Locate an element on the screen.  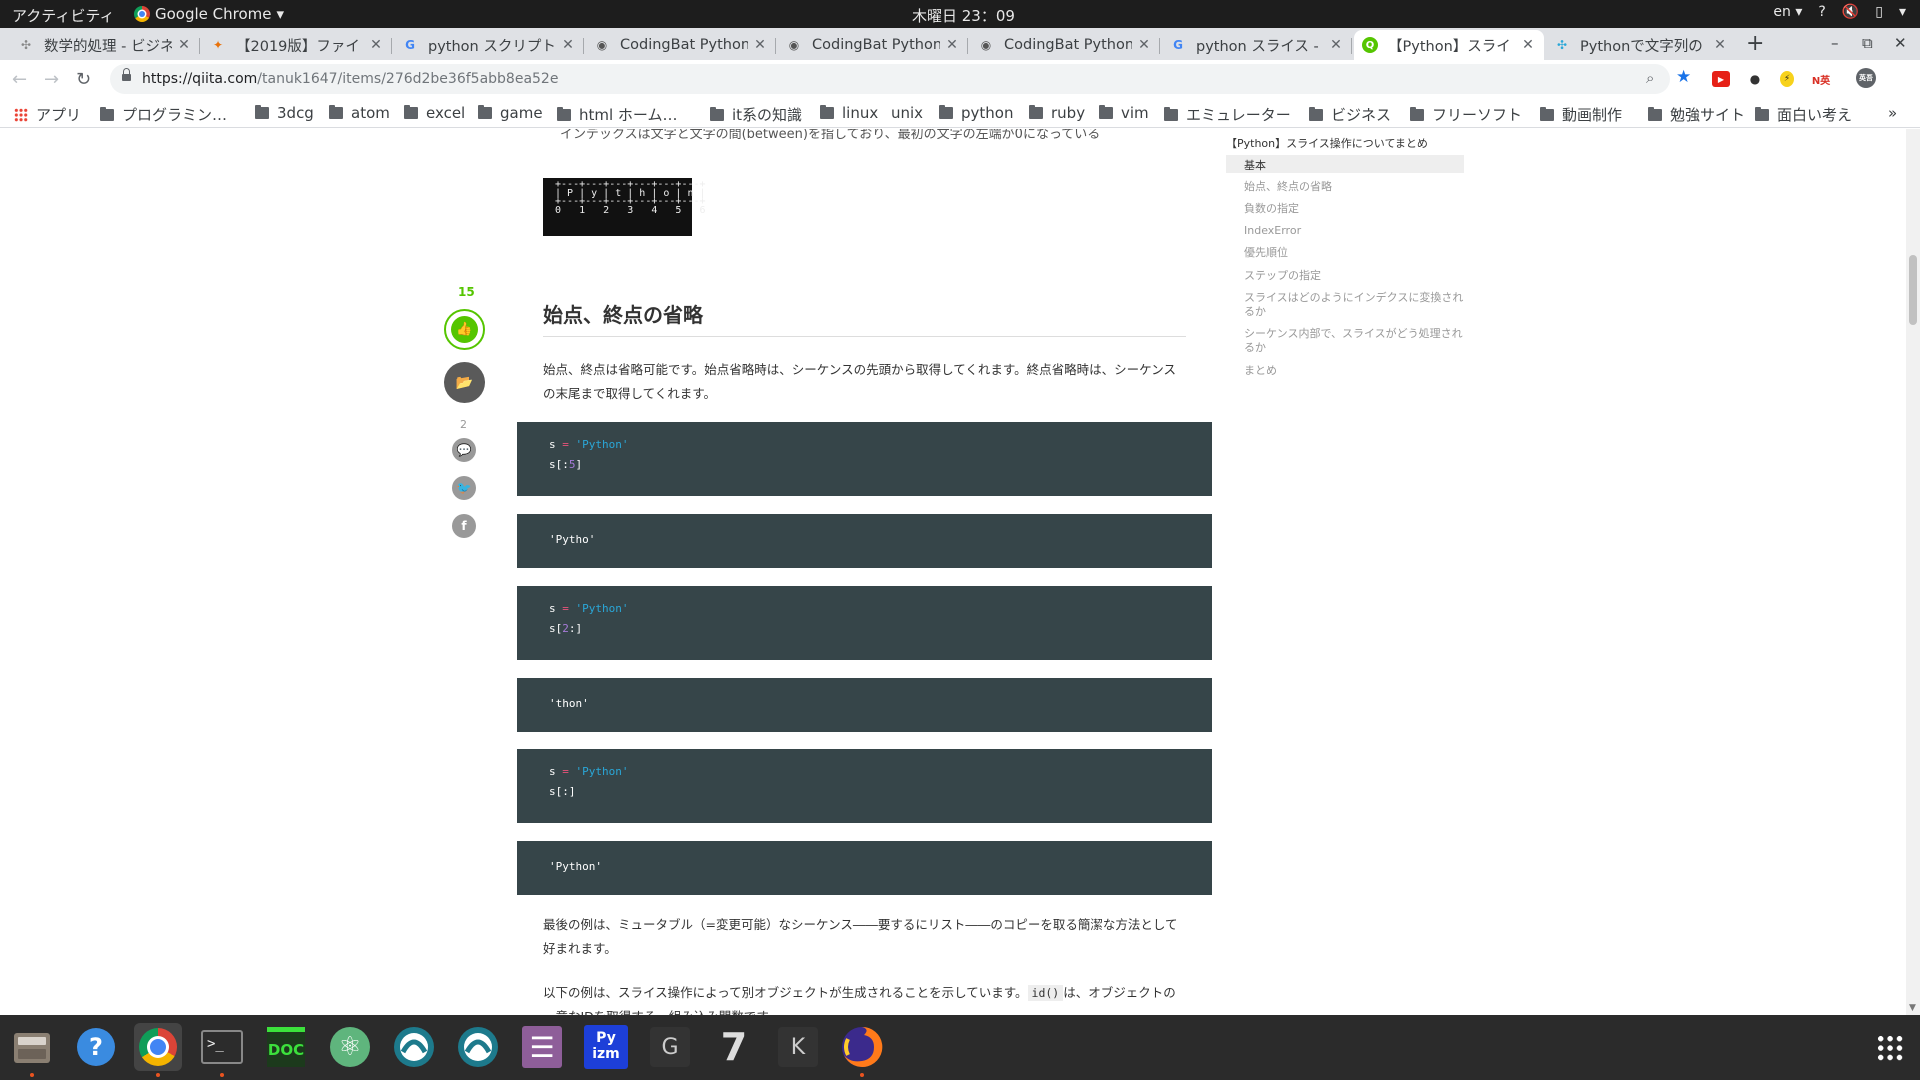
bookmarks-overflow-icon: » is located at coordinates (1892, 113).